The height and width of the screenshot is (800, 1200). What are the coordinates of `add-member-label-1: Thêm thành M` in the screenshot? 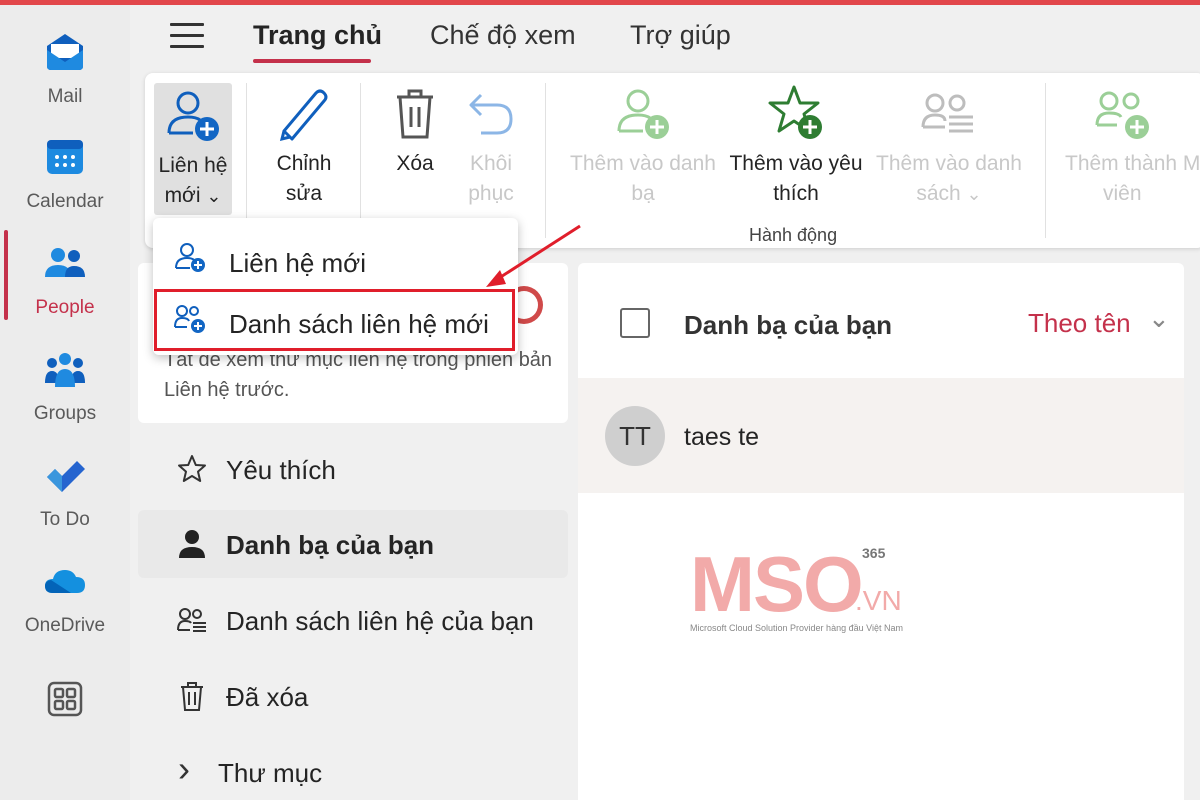 It's located at (1132, 163).